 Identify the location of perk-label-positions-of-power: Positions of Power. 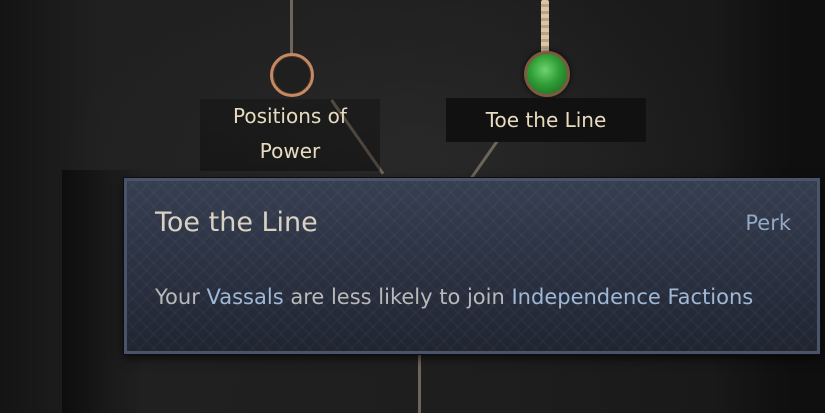
(290, 135).